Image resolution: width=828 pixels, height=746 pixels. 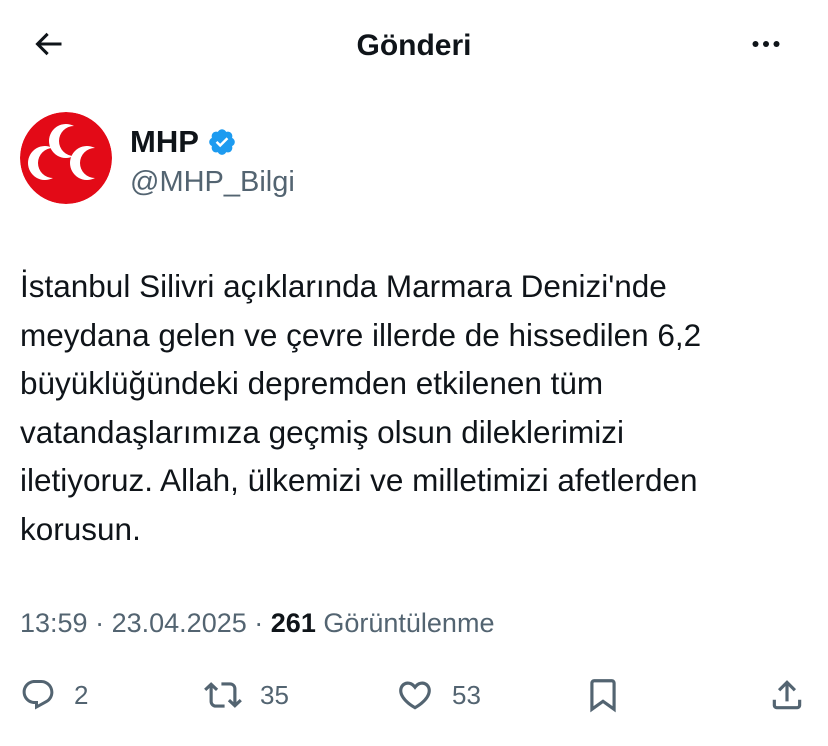 I want to click on bookmark-icon, so click(x=603, y=695).